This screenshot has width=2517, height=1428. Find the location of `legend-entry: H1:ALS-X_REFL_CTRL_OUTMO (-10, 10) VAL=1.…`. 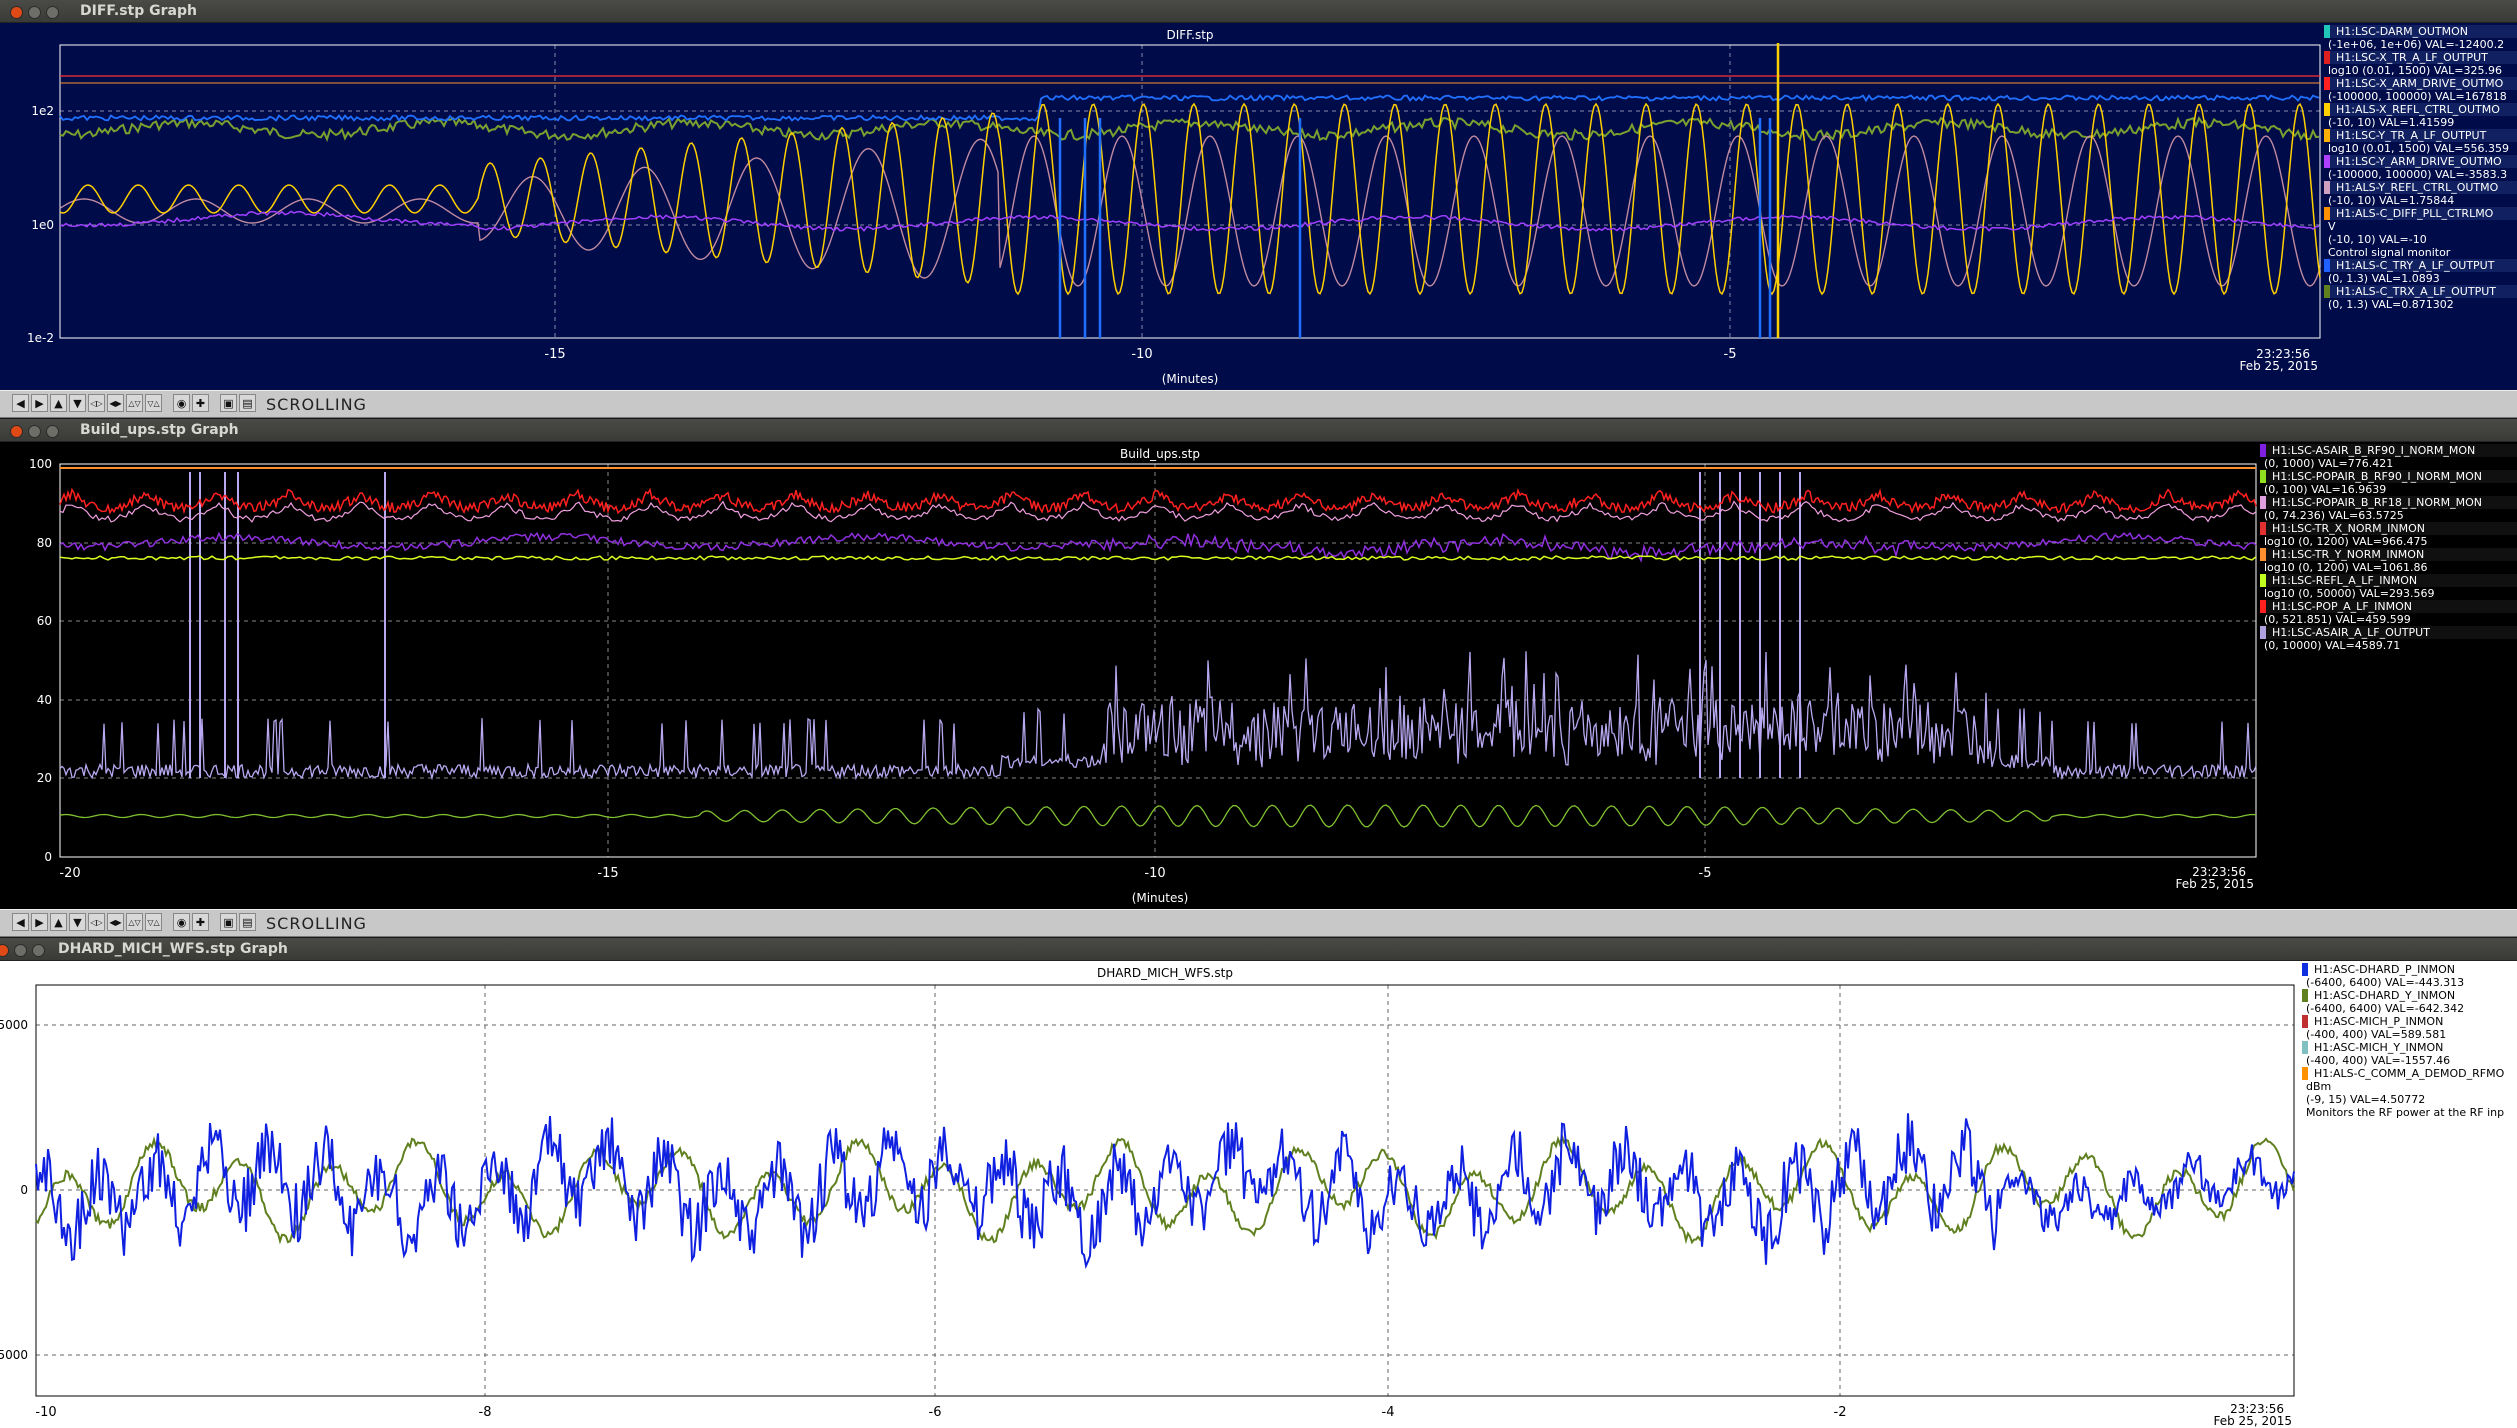

legend-entry: H1:ALS-X_REFL_CTRL_OUTMO (-10, 10) VAL=1.… is located at coordinates (2420, 116).